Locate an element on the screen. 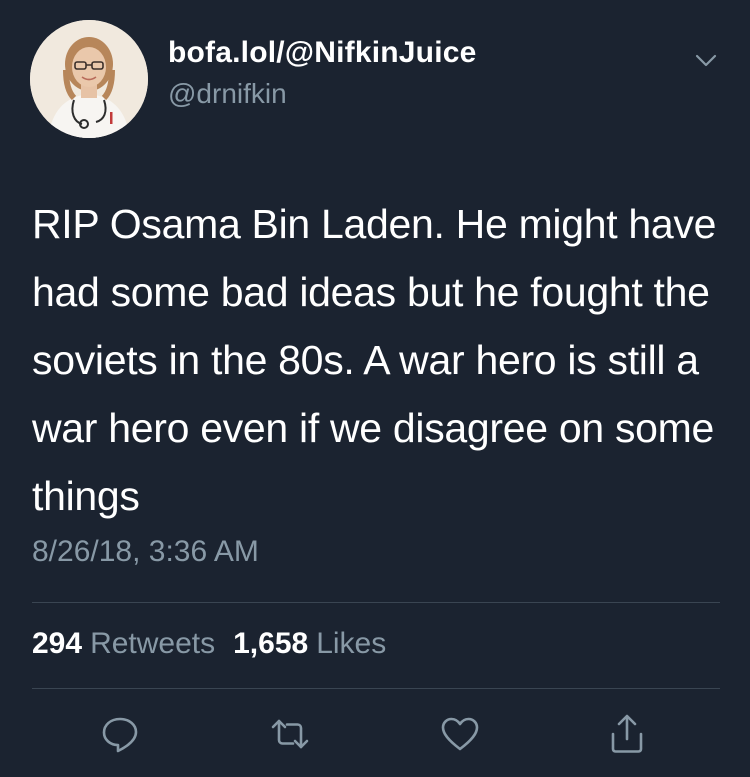 This screenshot has width=750, height=777. retweet-icon is located at coordinates (290, 734).